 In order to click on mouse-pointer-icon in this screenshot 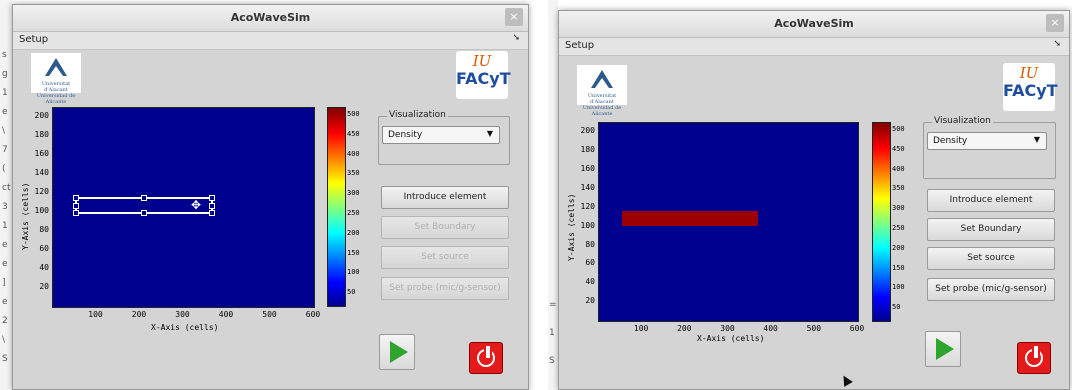, I will do `click(846, 380)`.